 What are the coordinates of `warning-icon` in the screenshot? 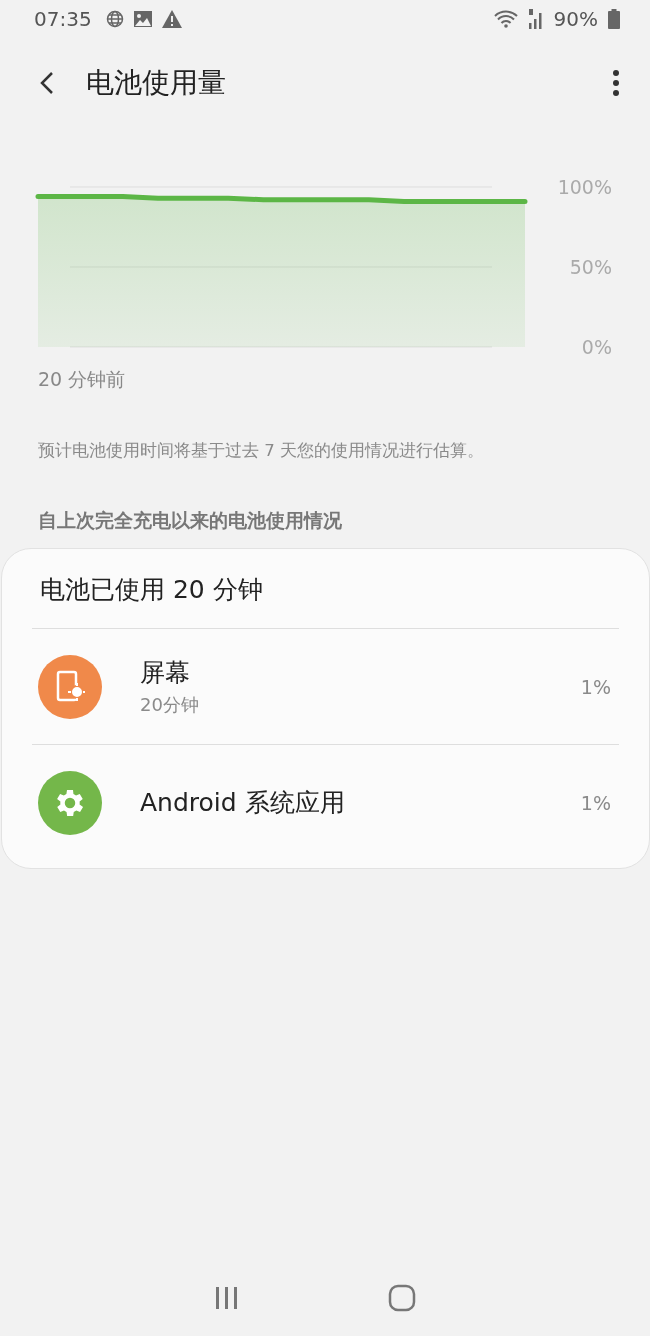 It's located at (171, 19).